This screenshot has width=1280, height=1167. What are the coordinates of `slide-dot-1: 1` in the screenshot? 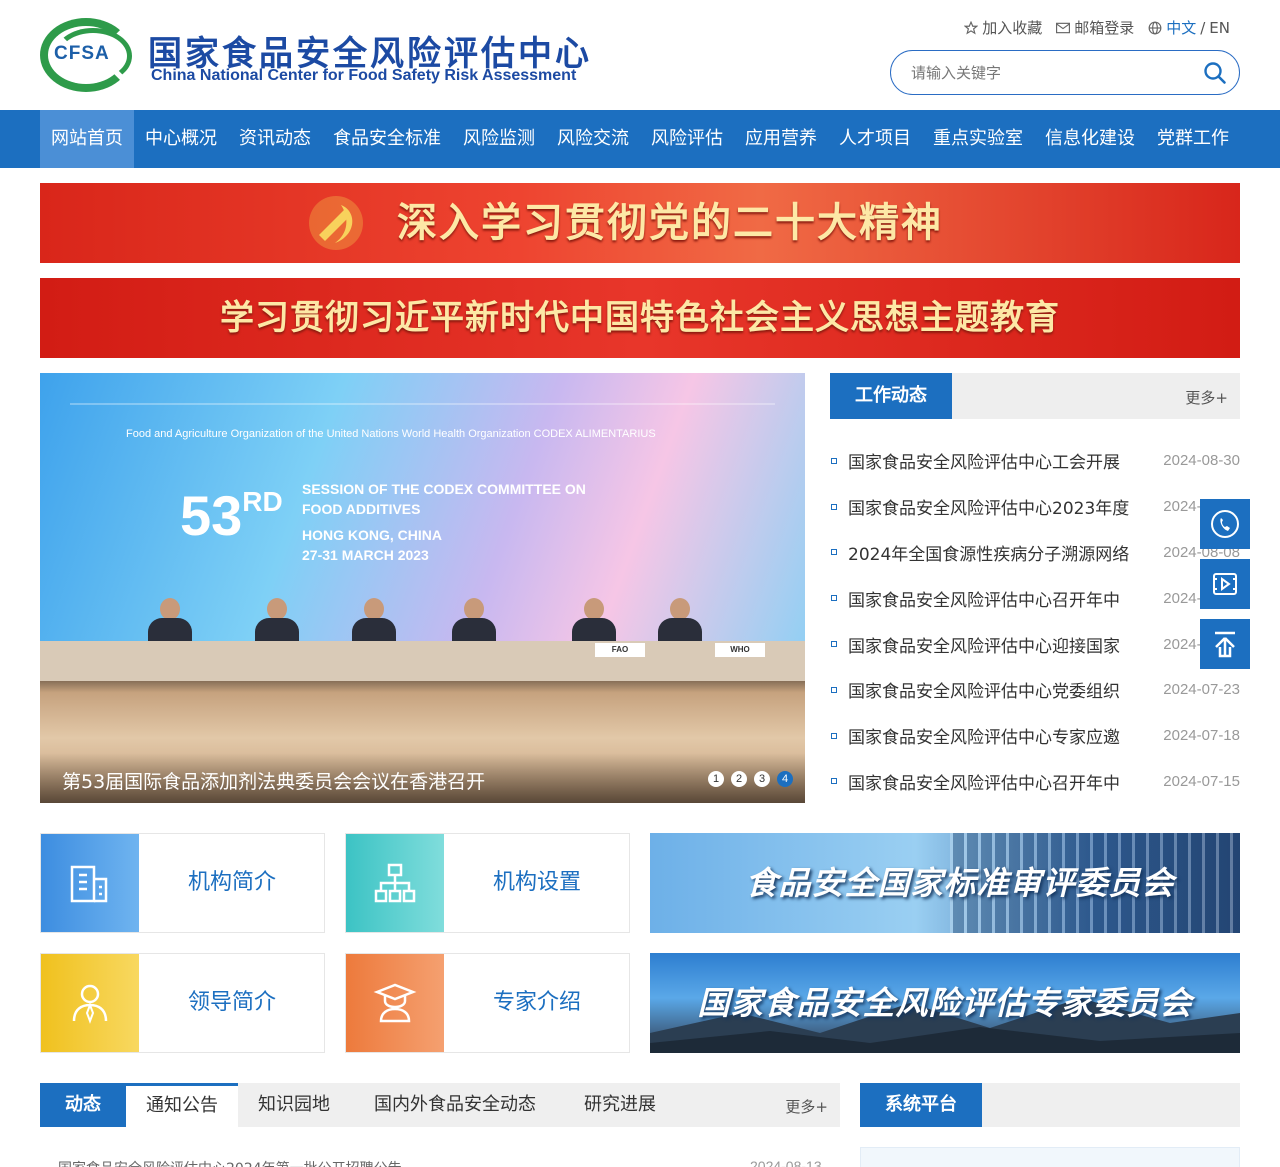 It's located at (716, 779).